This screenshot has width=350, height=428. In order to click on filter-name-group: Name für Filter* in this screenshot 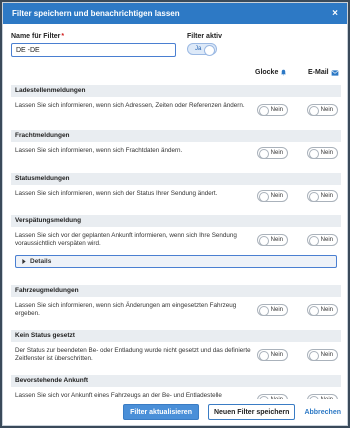, I will do `click(98, 45)`.